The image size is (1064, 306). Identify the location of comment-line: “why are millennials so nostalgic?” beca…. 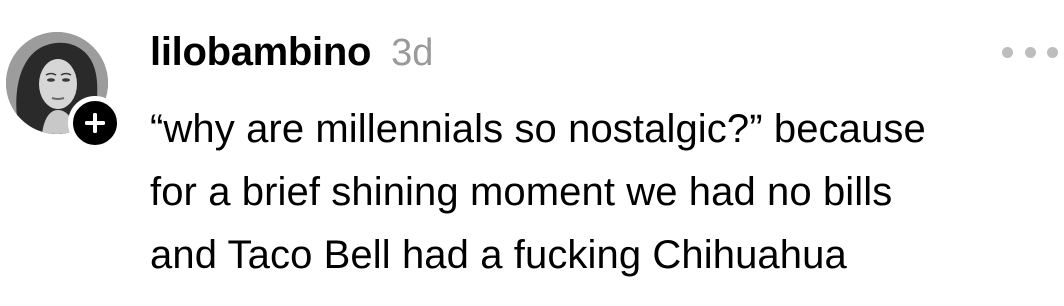
(538, 129).